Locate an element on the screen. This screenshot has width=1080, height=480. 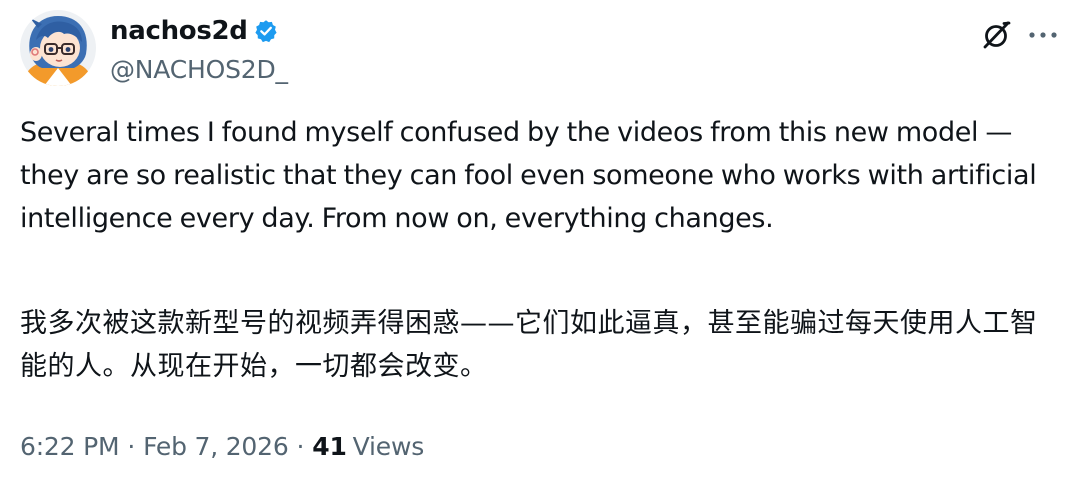
name-row: nachos2d is located at coordinates (199, 31).